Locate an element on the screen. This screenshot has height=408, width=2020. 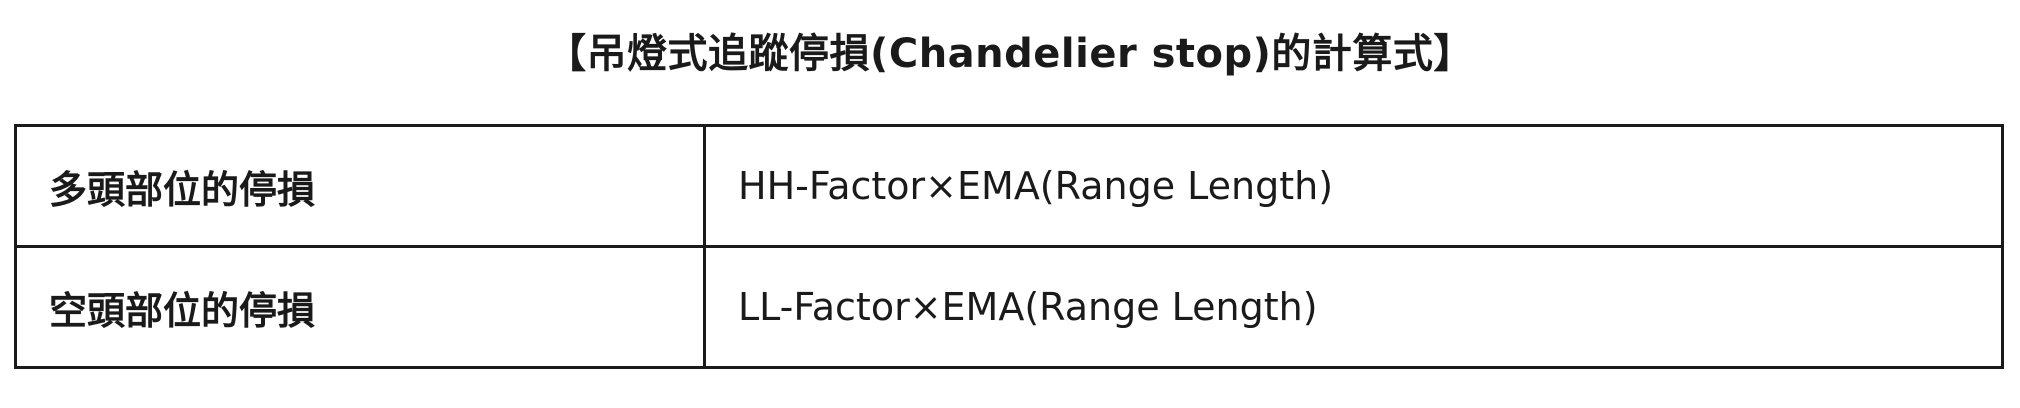
row-label-short-stop: 空頭部位的停損 is located at coordinates (360, 307).